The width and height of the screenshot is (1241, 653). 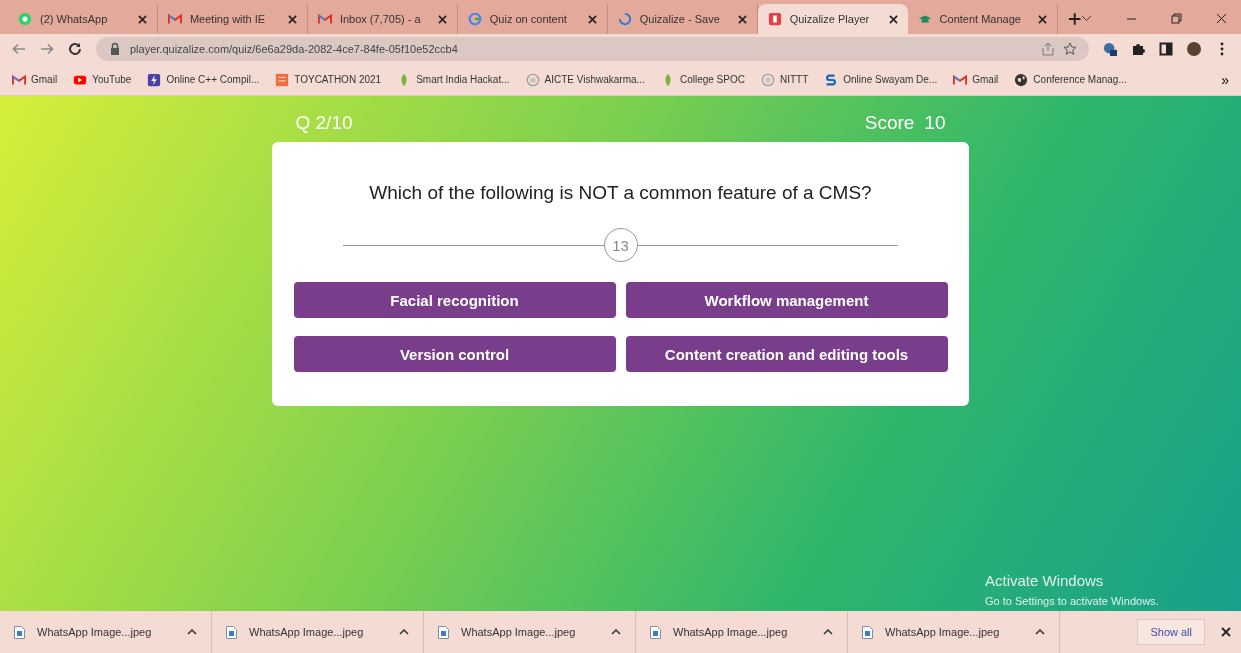 I want to click on question-counter: Q 2/10, so click(x=324, y=123).